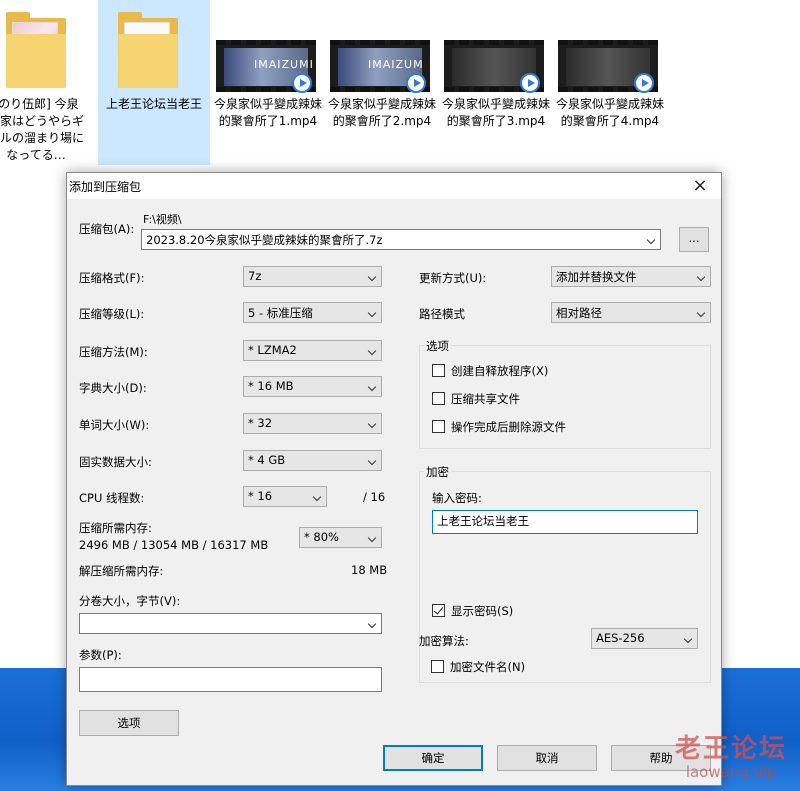 This screenshot has width=800, height=791. I want to click on params-input, so click(230, 679).